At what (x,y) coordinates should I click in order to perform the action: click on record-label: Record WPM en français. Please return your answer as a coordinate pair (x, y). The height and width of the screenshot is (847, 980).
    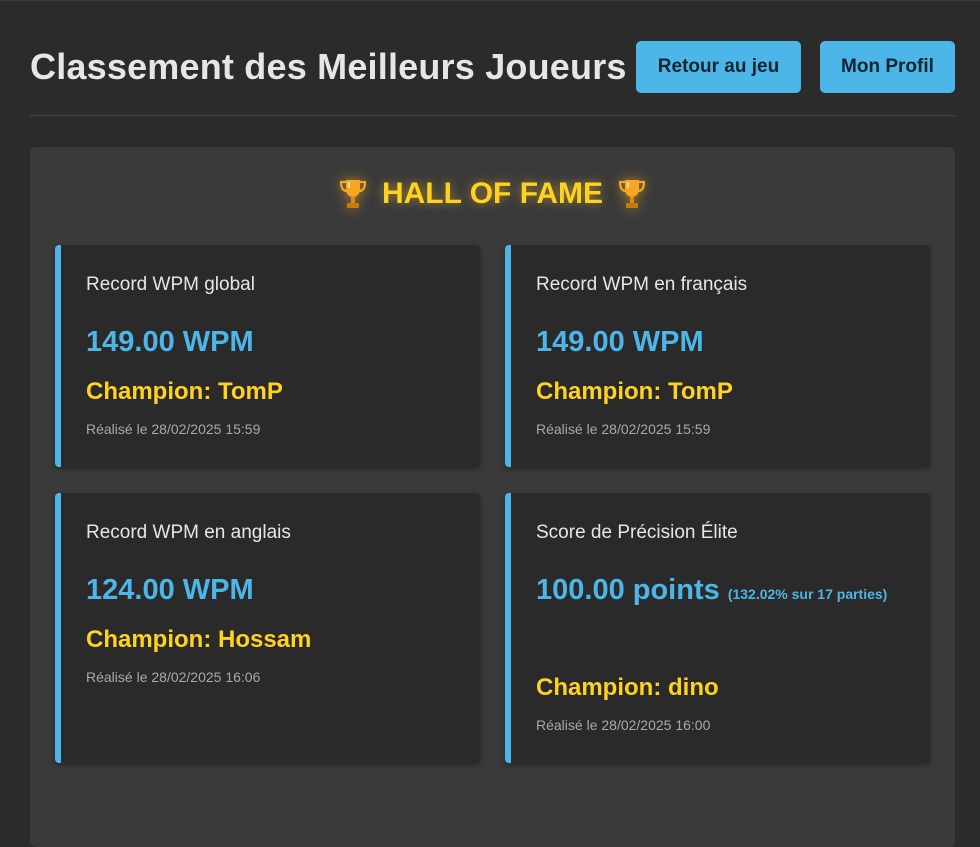
    Looking at the image, I should click on (642, 284).